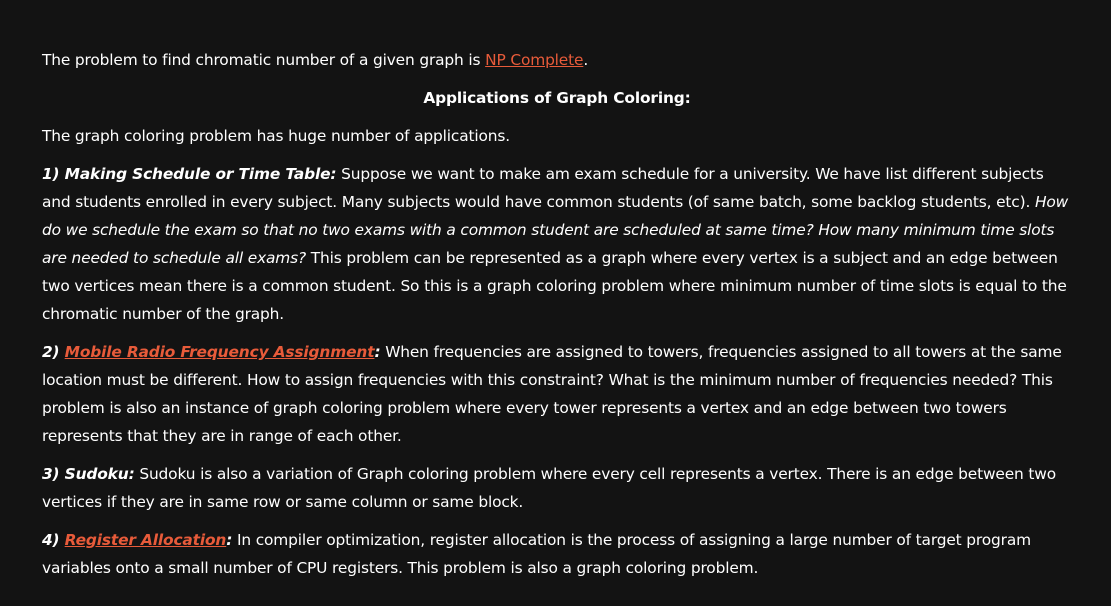 This screenshot has width=1111, height=606. Describe the element at coordinates (146, 540) in the screenshot. I see `register-allocation-link: Register Allocation` at that location.